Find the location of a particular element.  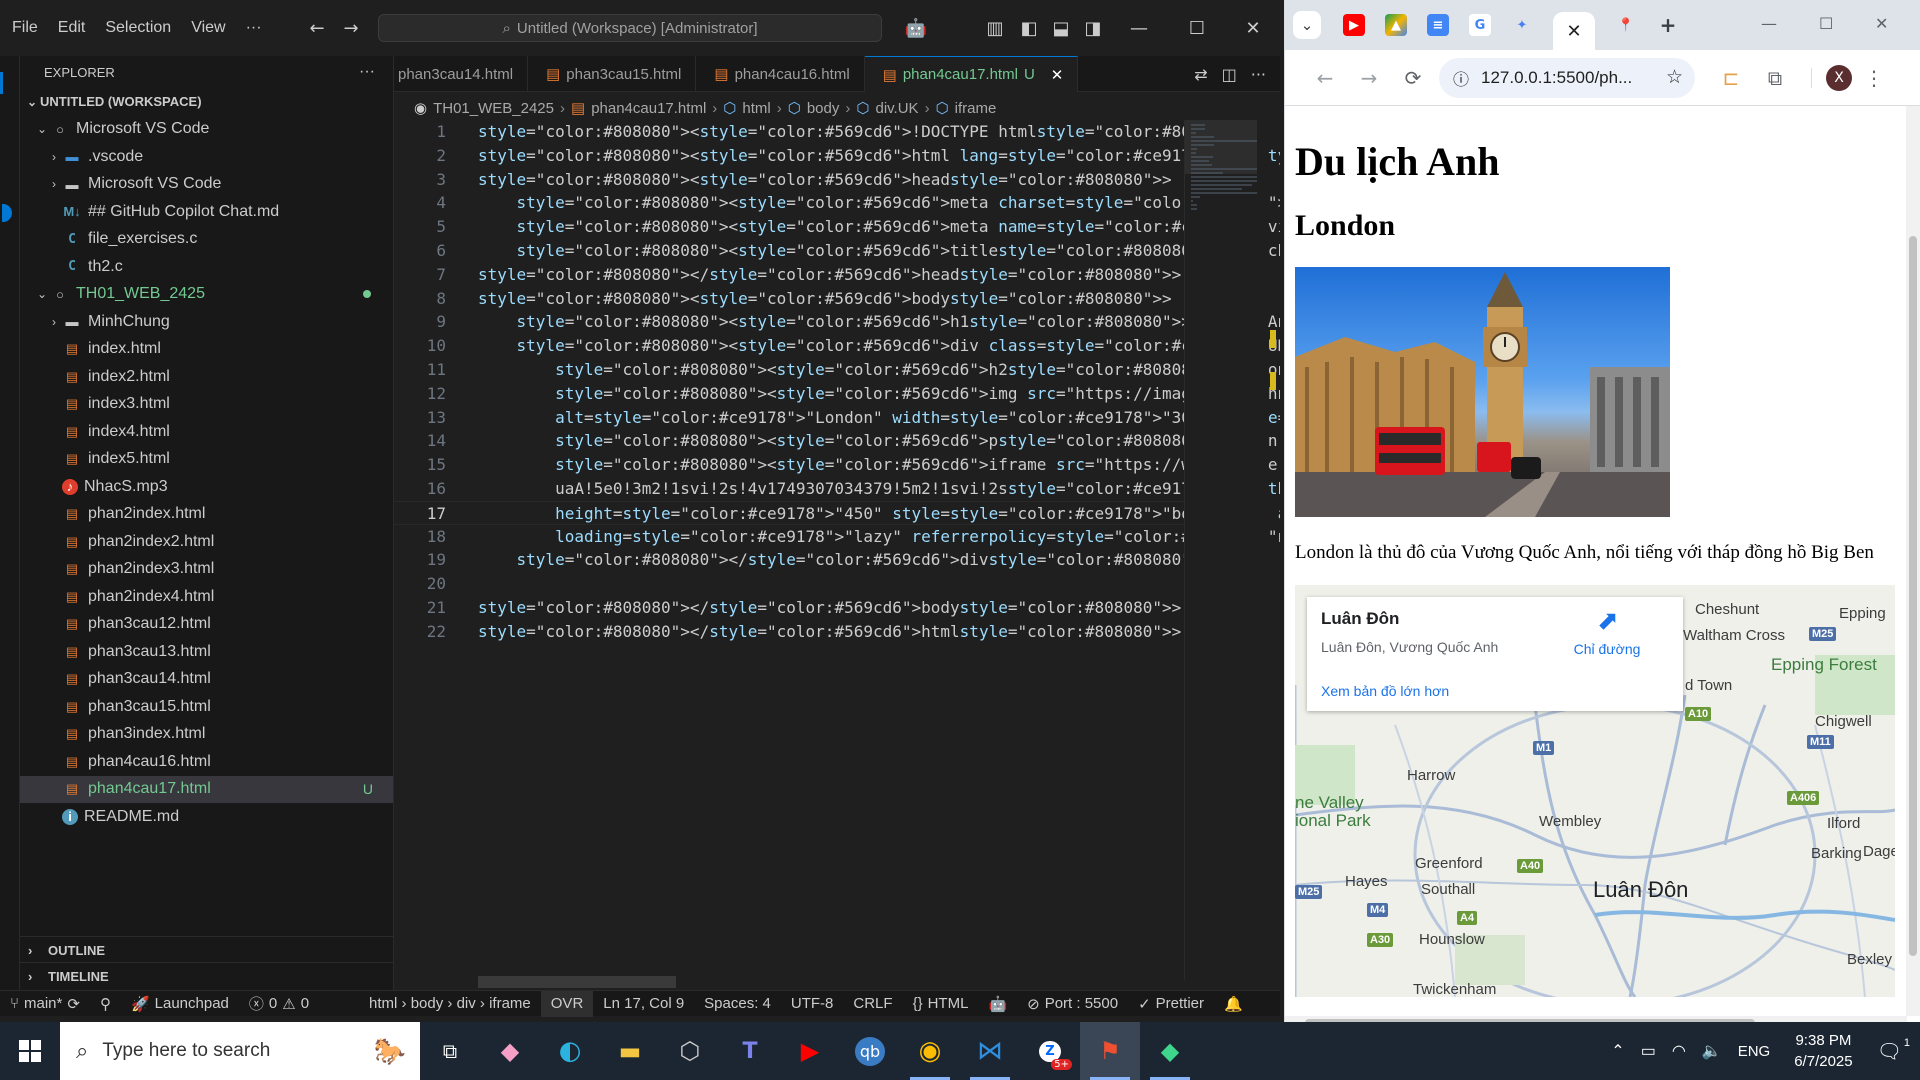

copilot-app-icon: ◆ is located at coordinates (510, 1051).